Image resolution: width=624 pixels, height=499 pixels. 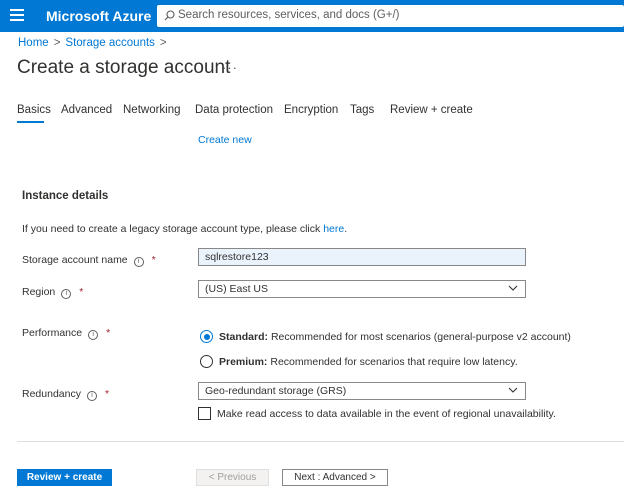 What do you see at coordinates (204, 413) in the screenshot?
I see `read-access-checkbox` at bounding box center [204, 413].